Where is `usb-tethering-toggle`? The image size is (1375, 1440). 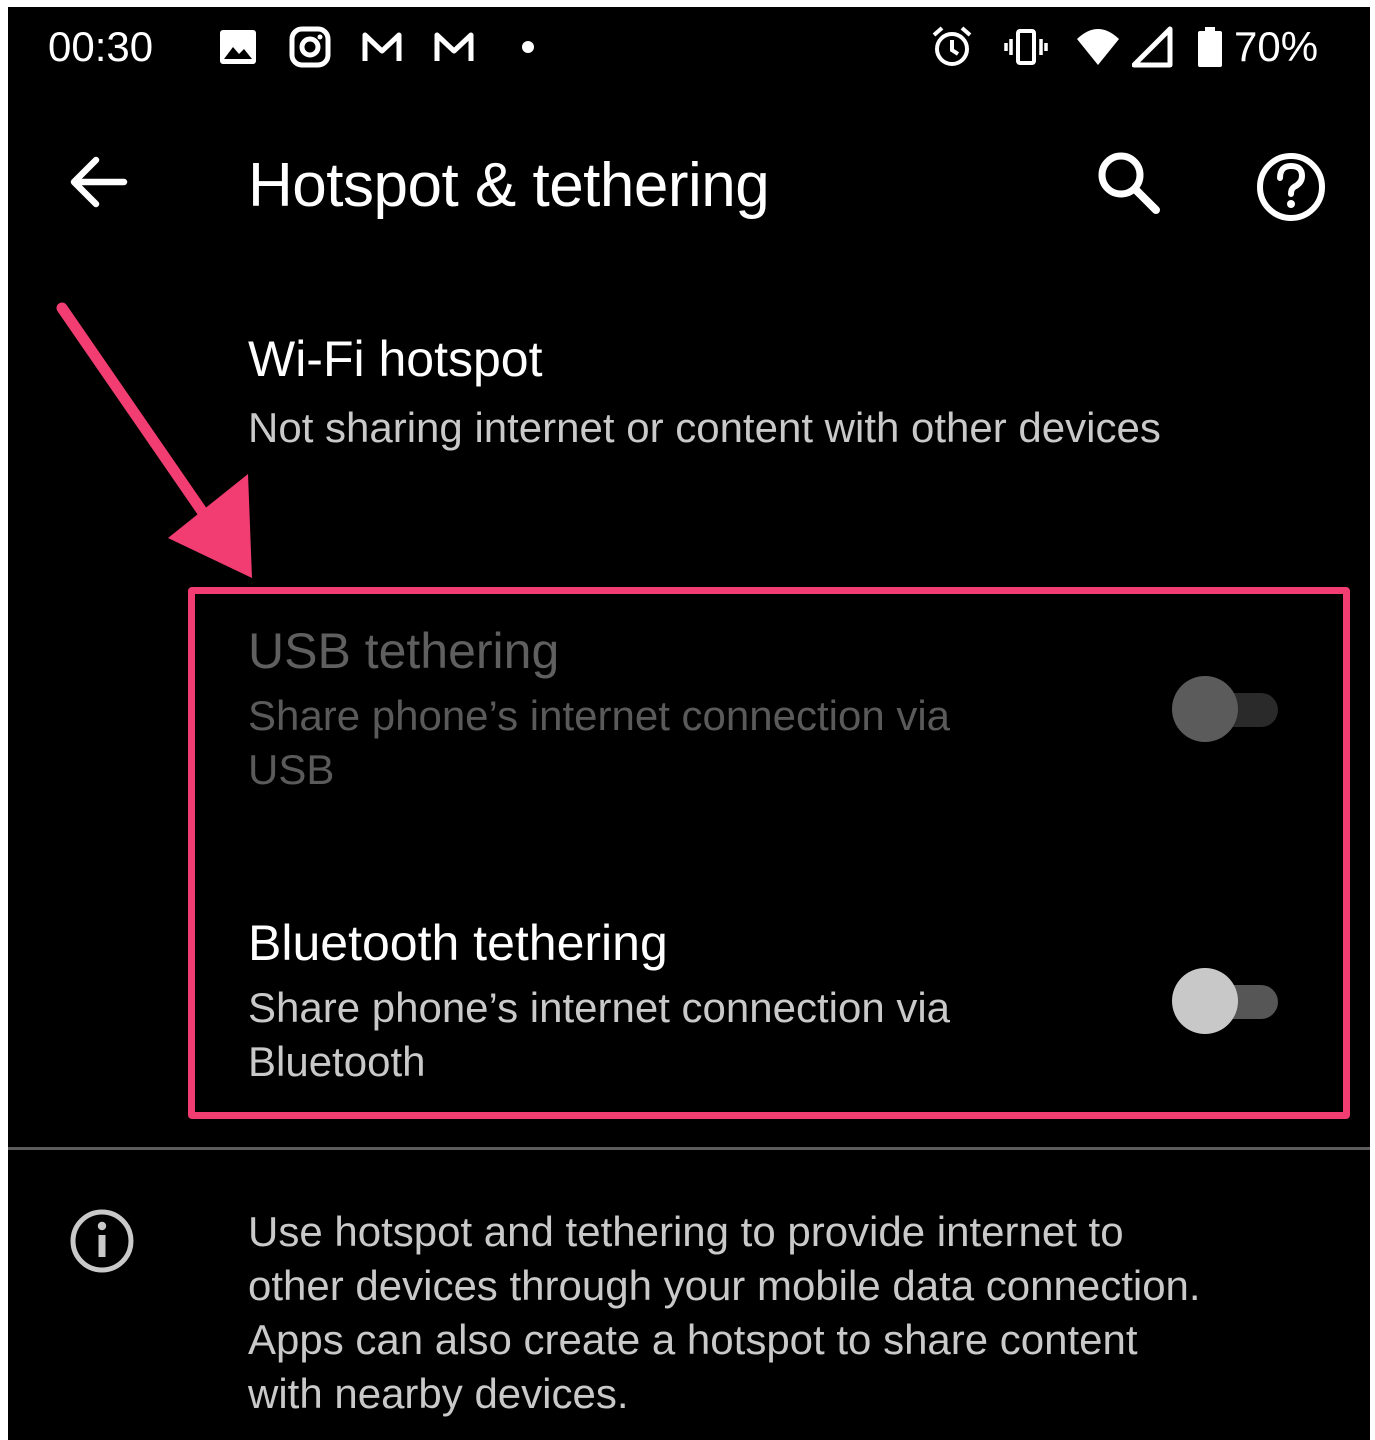 usb-tethering-toggle is located at coordinates (1227, 708).